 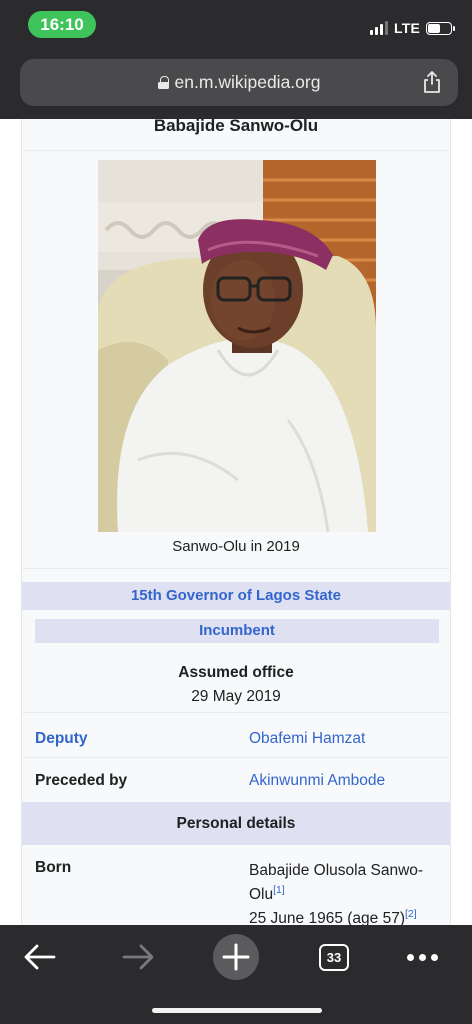 What do you see at coordinates (236, 596) in the screenshot?
I see `office-heading-link: 15th Governor of Lagos State` at bounding box center [236, 596].